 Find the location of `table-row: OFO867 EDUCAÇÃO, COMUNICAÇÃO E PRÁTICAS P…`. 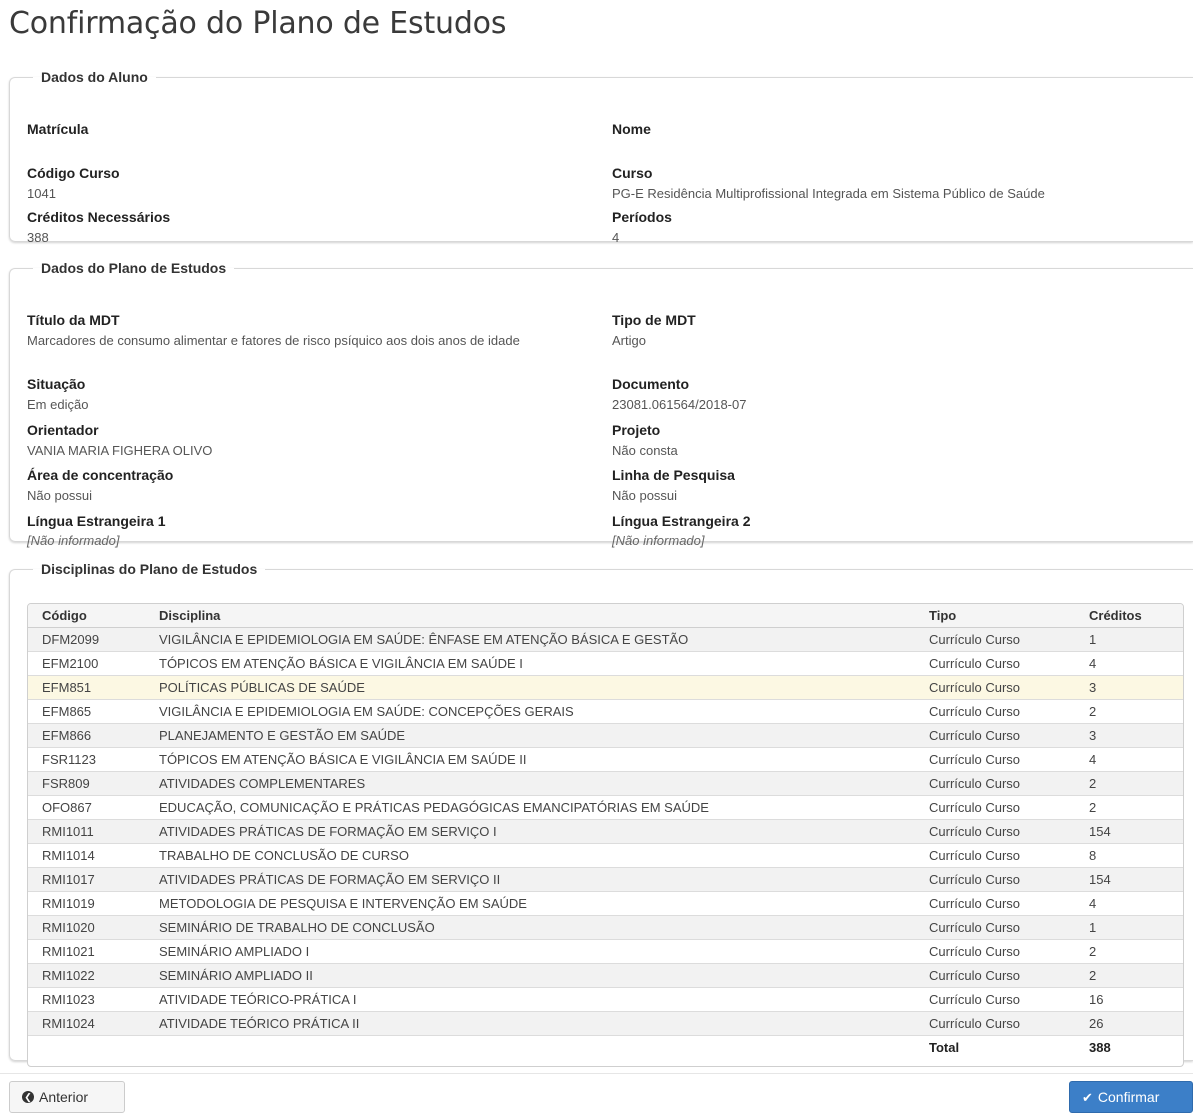

table-row: OFO867 EDUCAÇÃO, COMUNICAÇÃO E PRÁTICAS P… is located at coordinates (605, 807).